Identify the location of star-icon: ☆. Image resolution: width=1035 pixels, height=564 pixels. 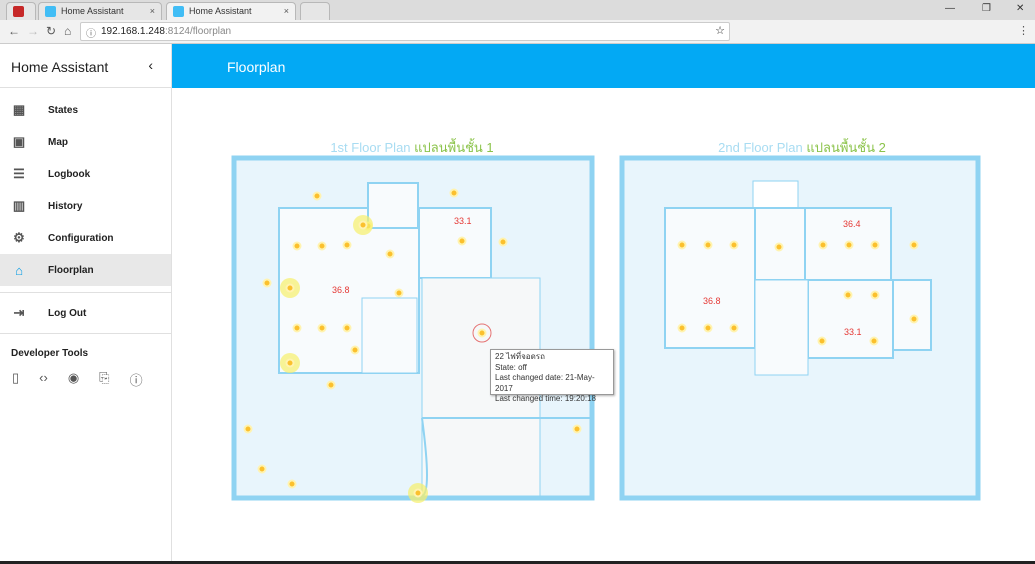
(720, 30).